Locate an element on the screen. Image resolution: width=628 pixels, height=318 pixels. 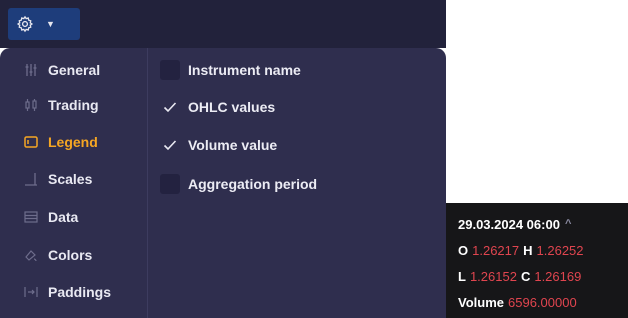
checkbox-ohlc-values is located at coordinates (170, 107).